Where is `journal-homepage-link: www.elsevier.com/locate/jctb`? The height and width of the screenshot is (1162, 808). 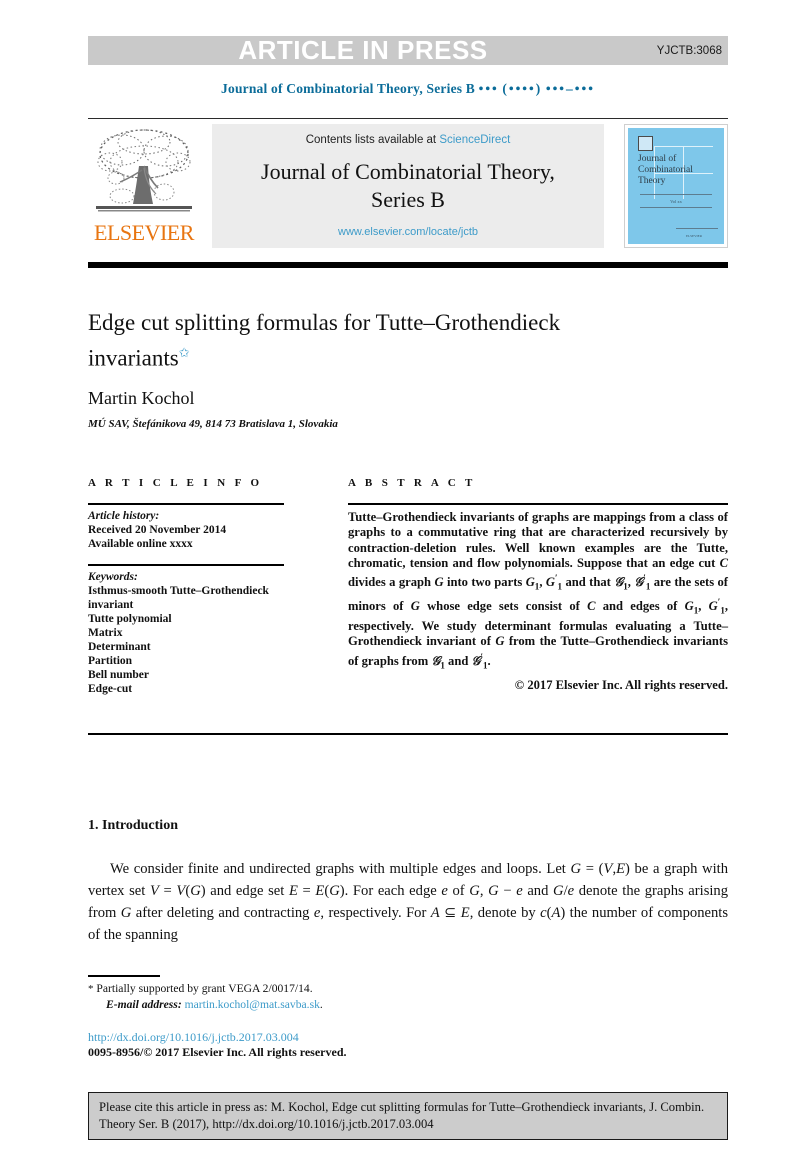 journal-homepage-link: www.elsevier.com/locate/jctb is located at coordinates (408, 232).